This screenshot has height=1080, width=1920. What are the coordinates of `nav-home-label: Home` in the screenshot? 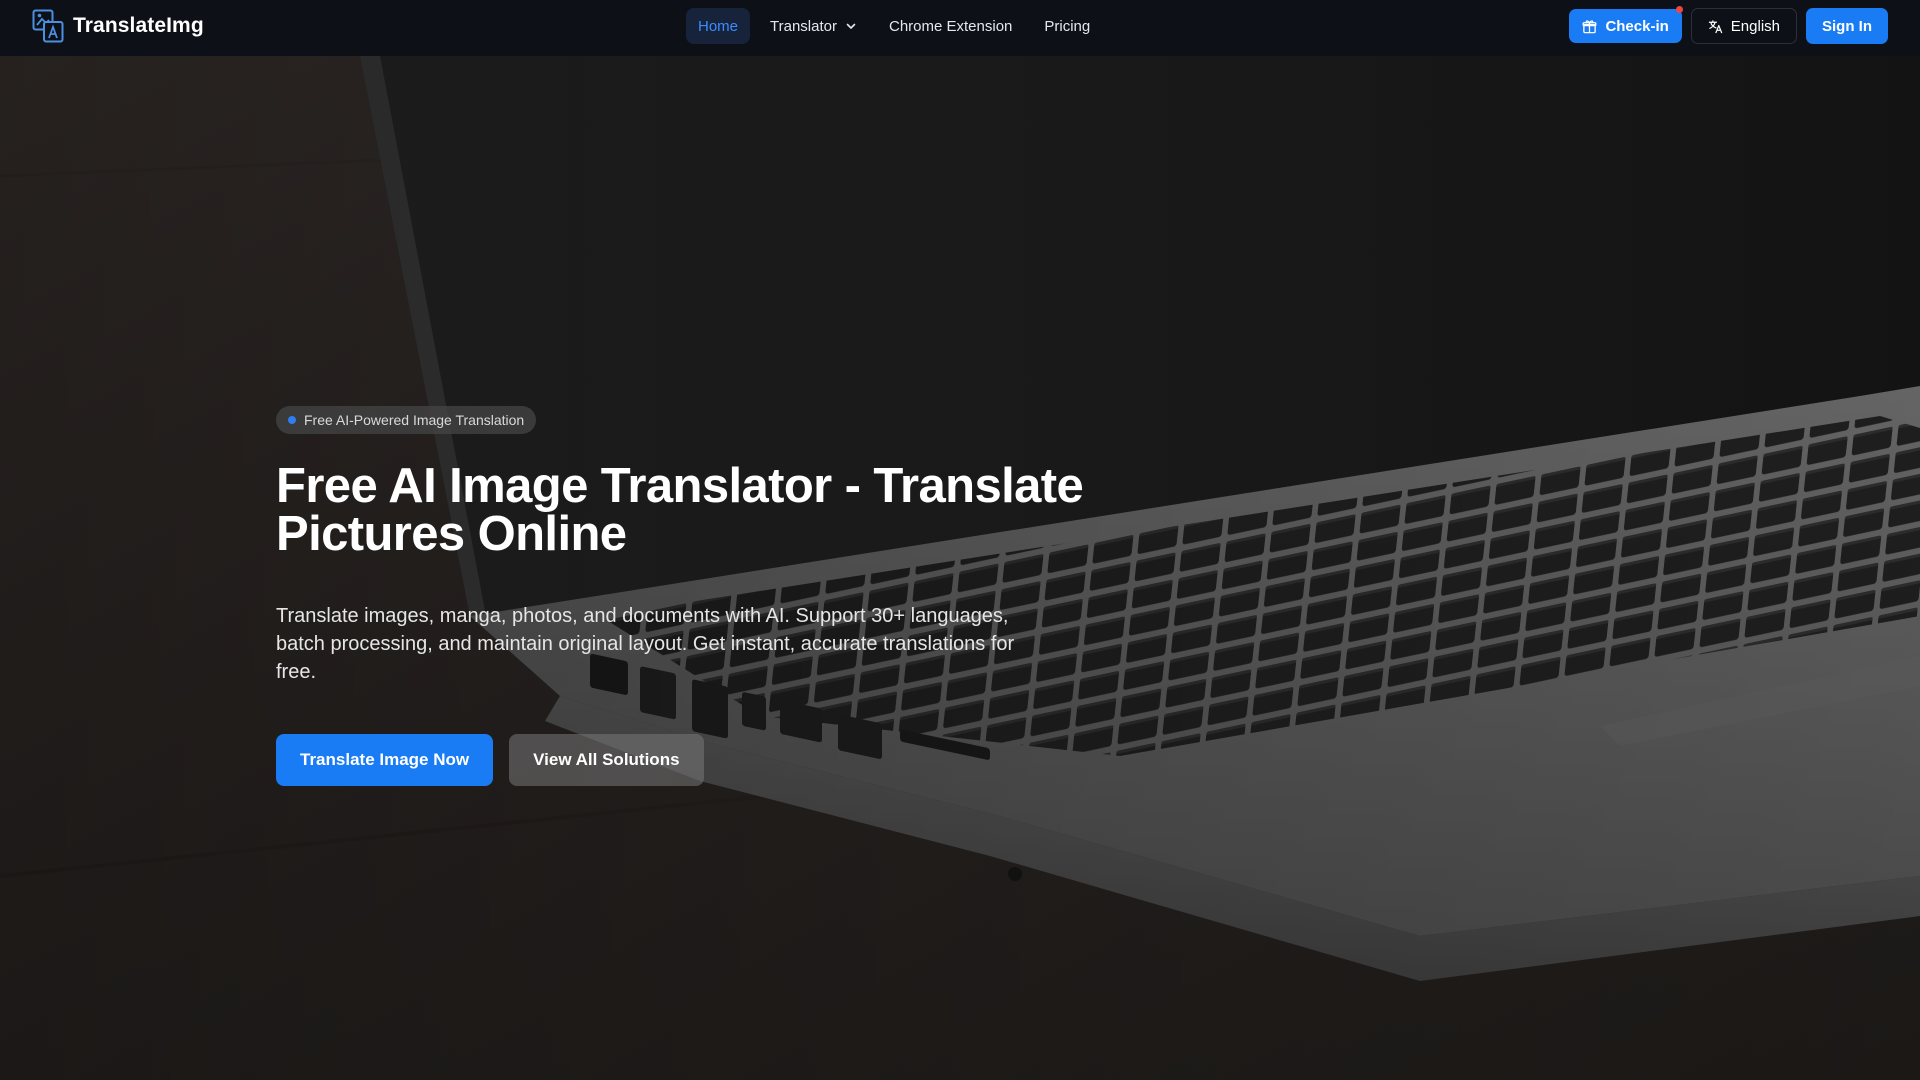 It's located at (718, 26).